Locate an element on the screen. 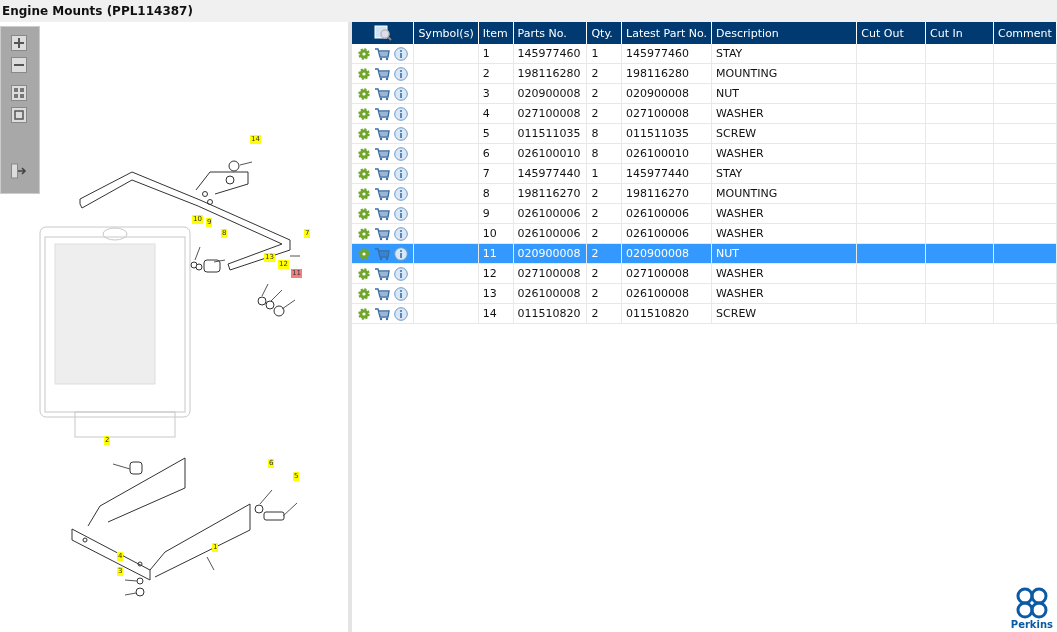  table-cell: 145977440 is located at coordinates (550, 173).